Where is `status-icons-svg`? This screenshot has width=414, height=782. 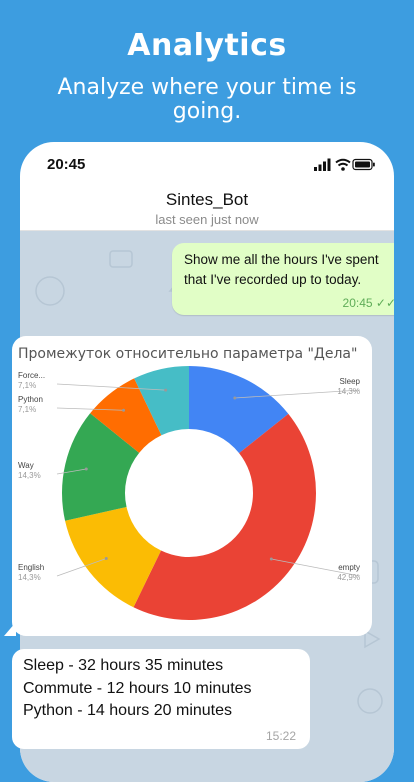 status-icons-svg is located at coordinates (344, 164).